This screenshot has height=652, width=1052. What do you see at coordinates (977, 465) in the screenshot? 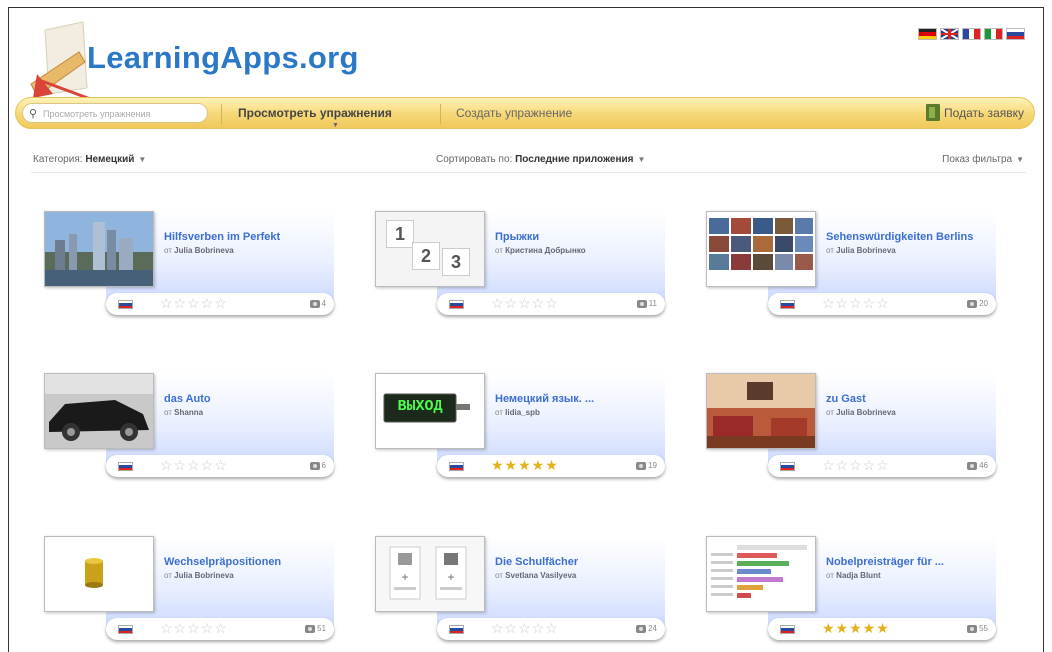
I see `views-count: 46` at bounding box center [977, 465].